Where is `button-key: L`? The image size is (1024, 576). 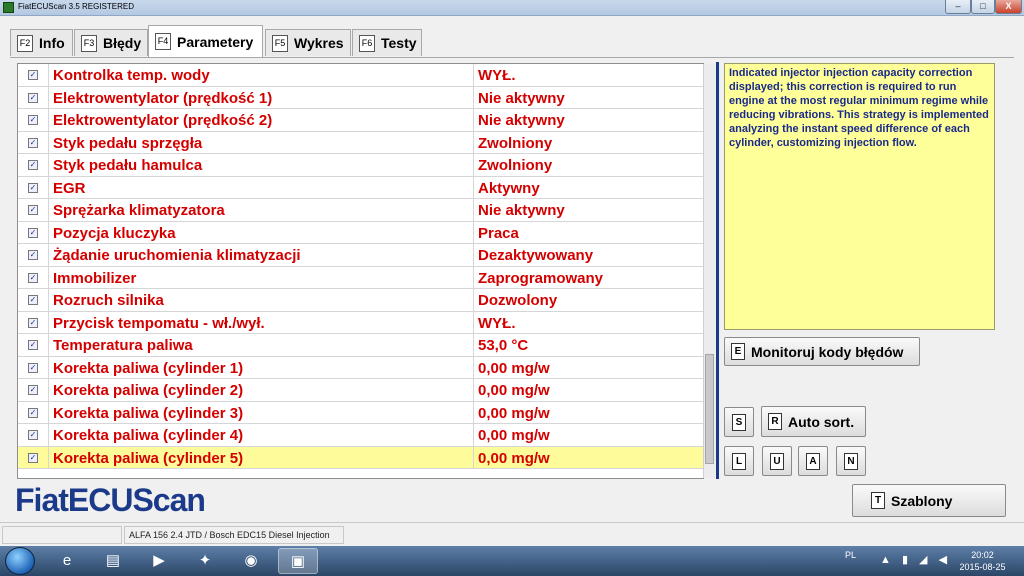 button-key: L is located at coordinates (739, 461).